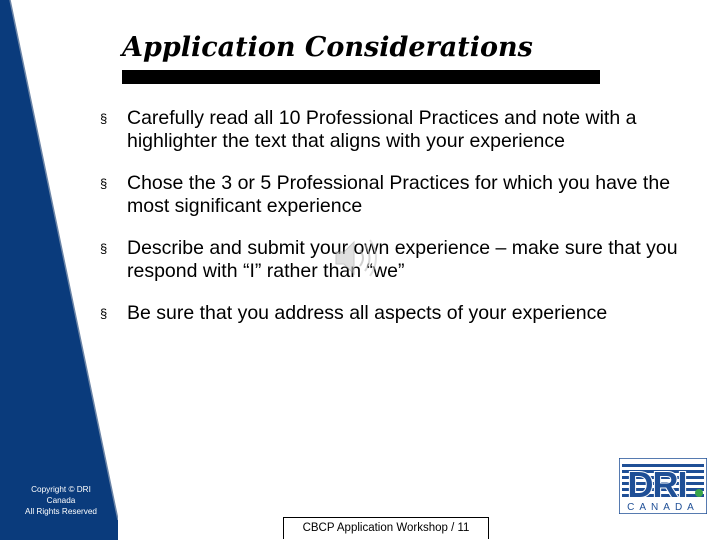 This screenshot has width=720, height=540. I want to click on speaker-icon, so click(359, 258).